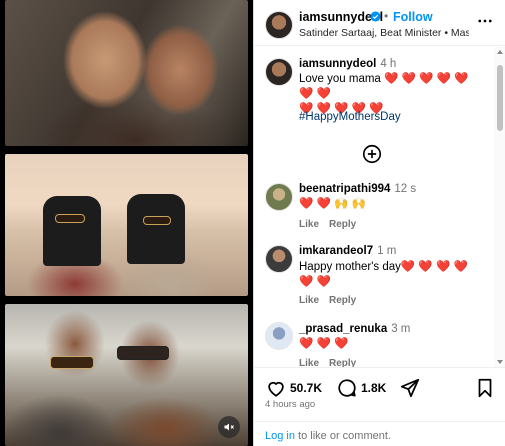 The height and width of the screenshot is (446, 505). Describe the element at coordinates (485, 388) in the screenshot. I see `bookmark-icon` at that location.